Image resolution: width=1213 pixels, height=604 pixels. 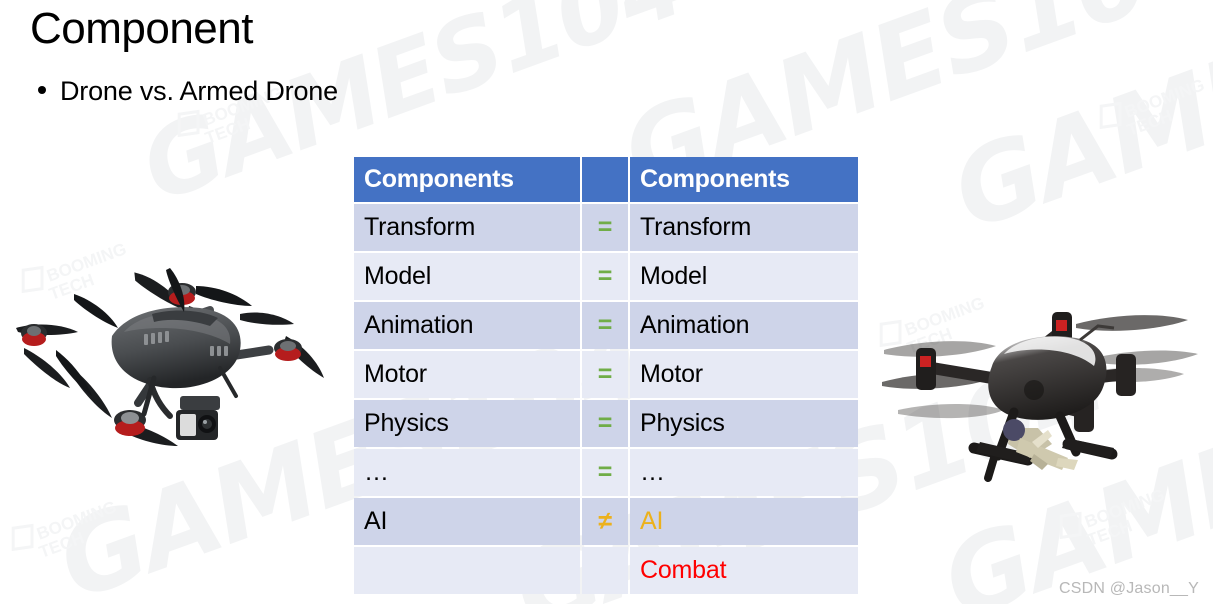 I want to click on cell-component-left: Model, so click(x=467, y=276).